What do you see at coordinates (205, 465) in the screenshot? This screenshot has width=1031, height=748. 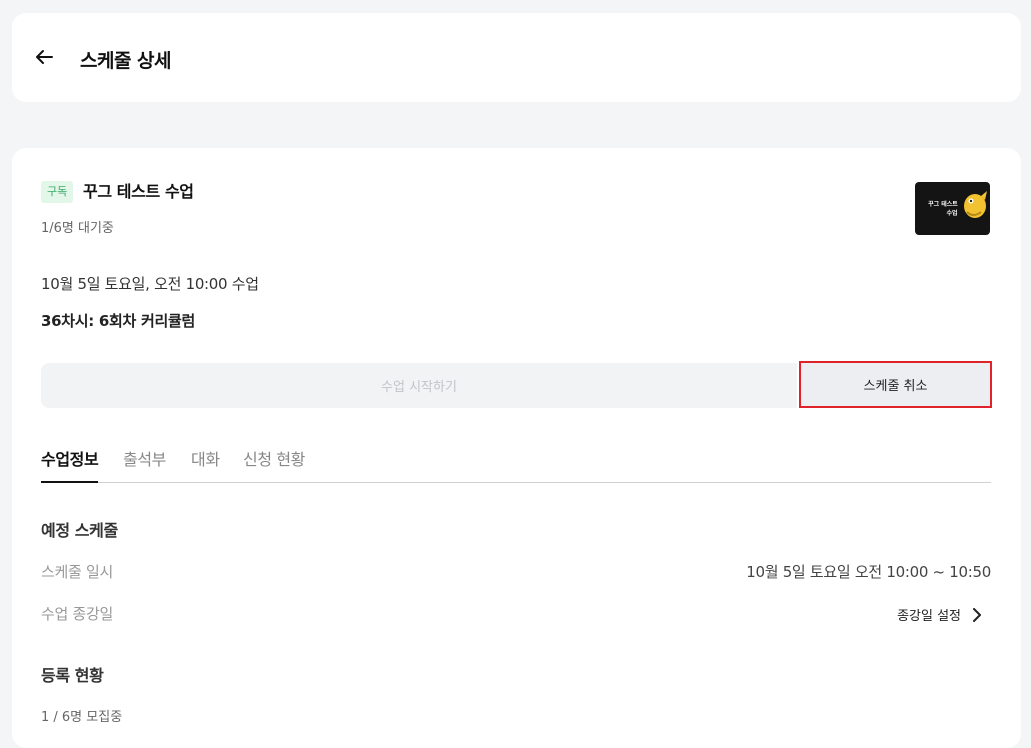 I see `tab-chat: 대화` at bounding box center [205, 465].